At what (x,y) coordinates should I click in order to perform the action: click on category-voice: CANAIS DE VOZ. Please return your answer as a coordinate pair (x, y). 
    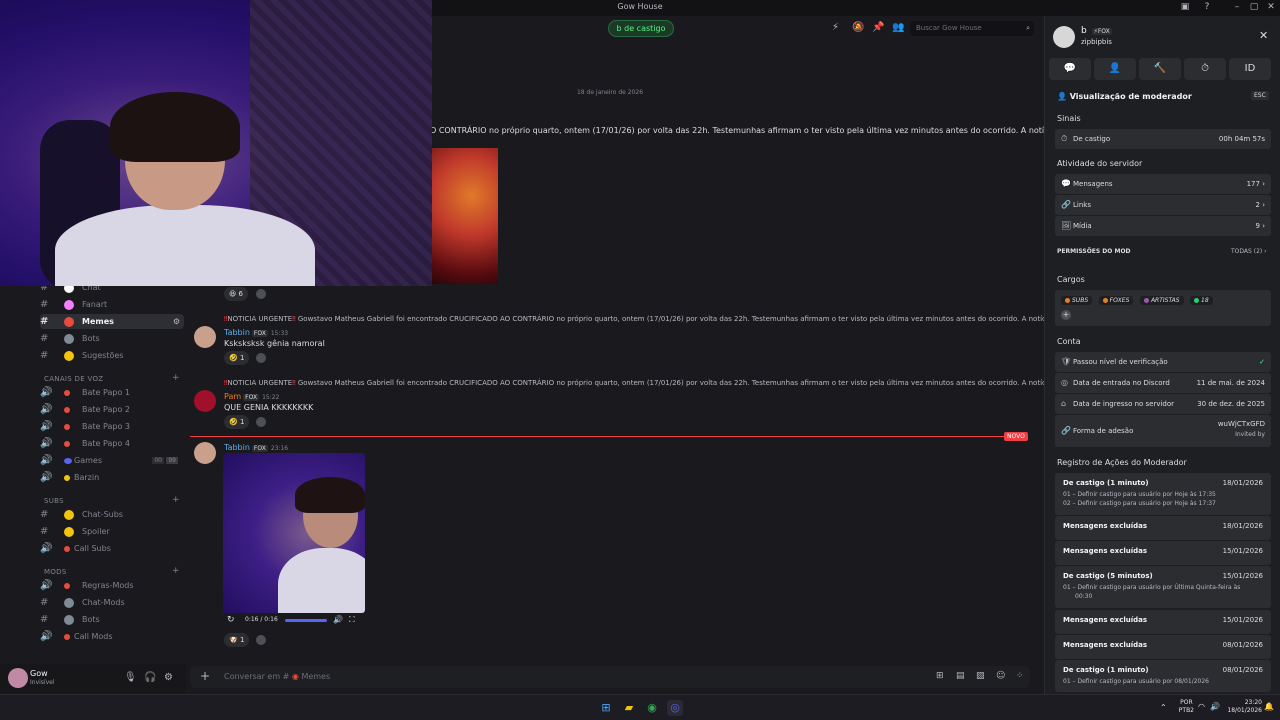
    Looking at the image, I should click on (73, 379).